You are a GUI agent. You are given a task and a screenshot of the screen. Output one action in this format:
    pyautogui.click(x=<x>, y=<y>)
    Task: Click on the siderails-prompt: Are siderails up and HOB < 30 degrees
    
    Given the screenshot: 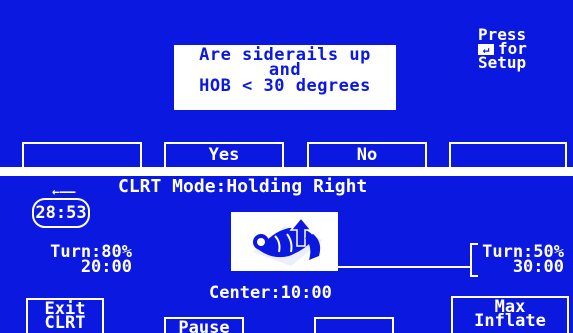 What is the action you would take?
    pyautogui.click(x=285, y=77)
    